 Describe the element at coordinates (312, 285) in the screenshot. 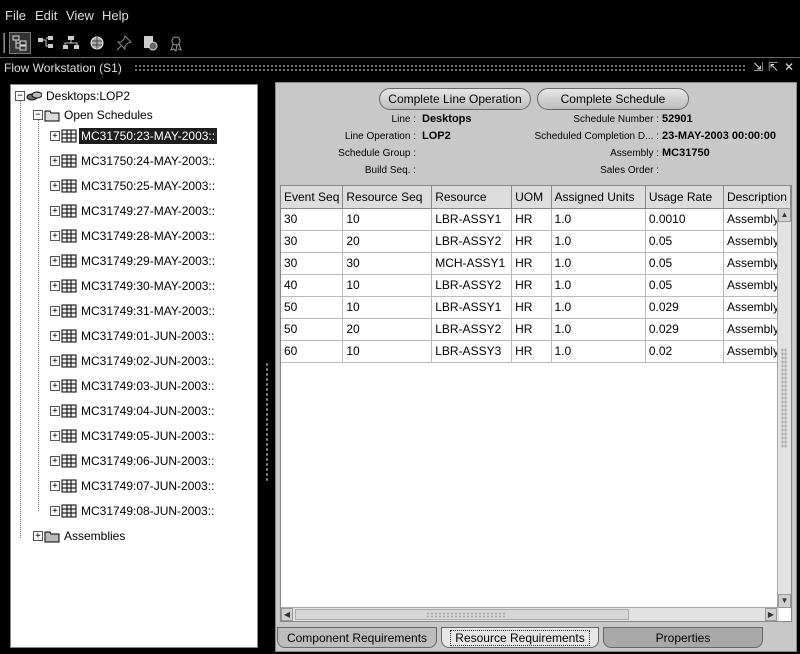

I see `table-cell: 40` at that location.